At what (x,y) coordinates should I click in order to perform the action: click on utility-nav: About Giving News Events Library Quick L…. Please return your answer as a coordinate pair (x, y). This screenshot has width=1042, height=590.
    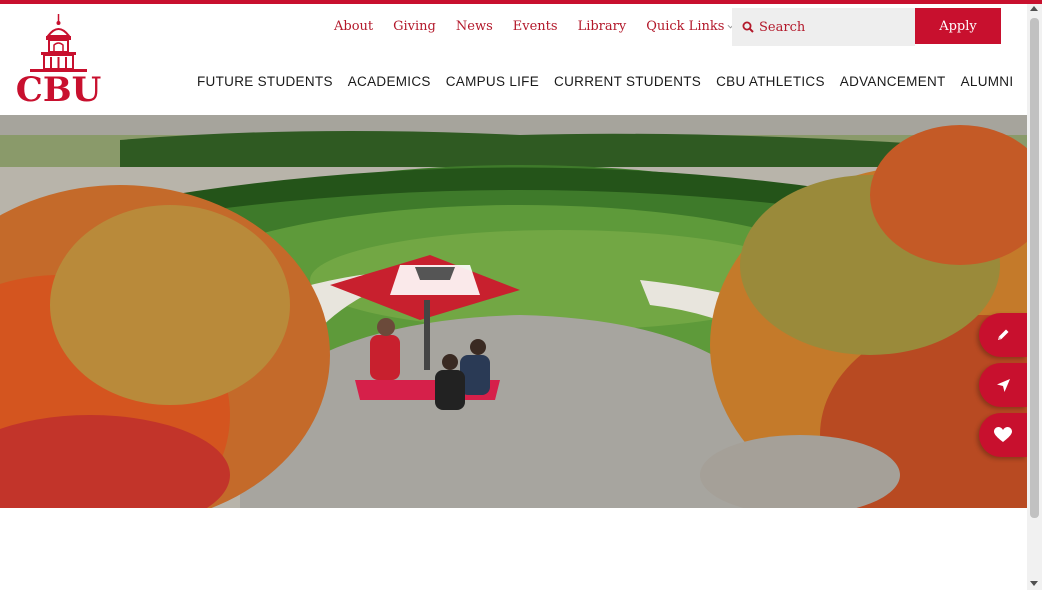
    Looking at the image, I should click on (534, 26).